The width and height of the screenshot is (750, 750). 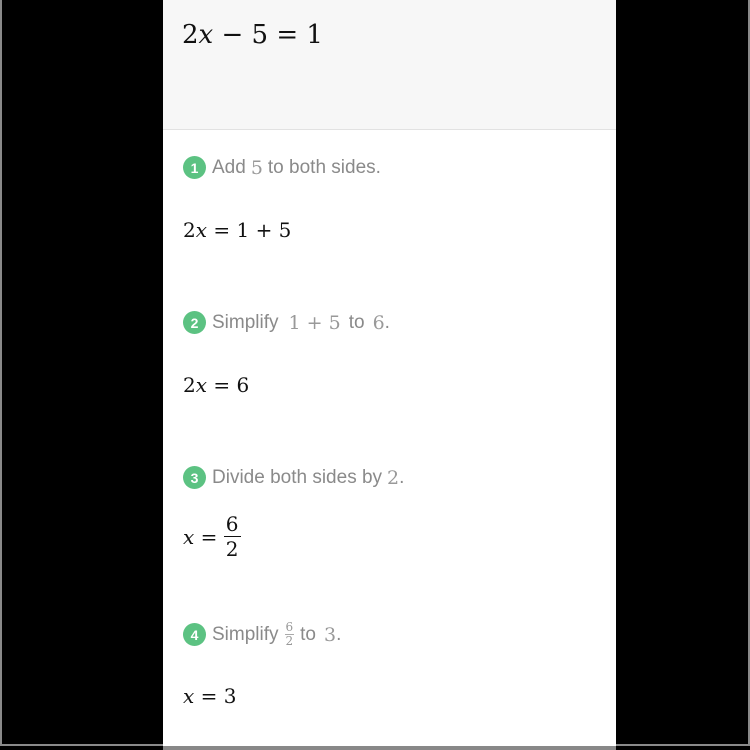 What do you see at coordinates (378, 322) in the screenshot?
I see `step-math: 6` at bounding box center [378, 322].